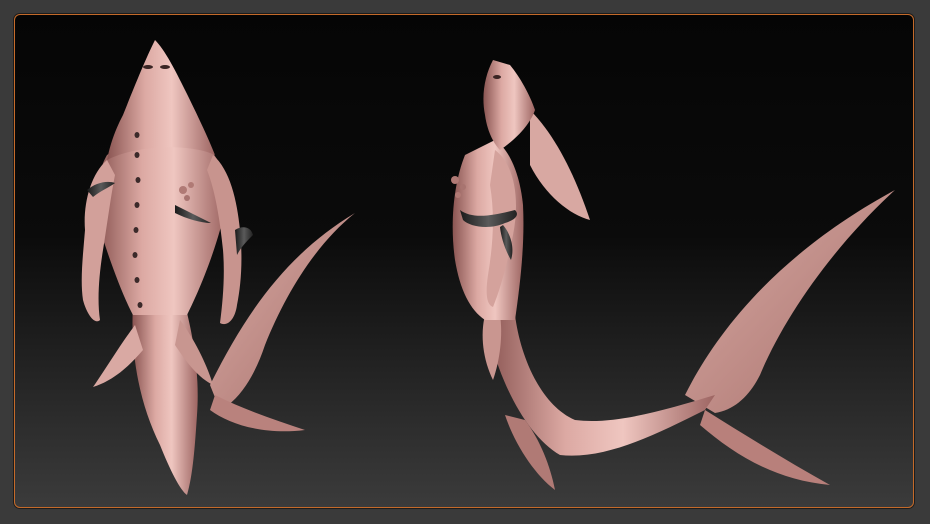 Image resolution: width=930 pixels, height=524 pixels. I want to click on front-left-eye, so click(148, 67).